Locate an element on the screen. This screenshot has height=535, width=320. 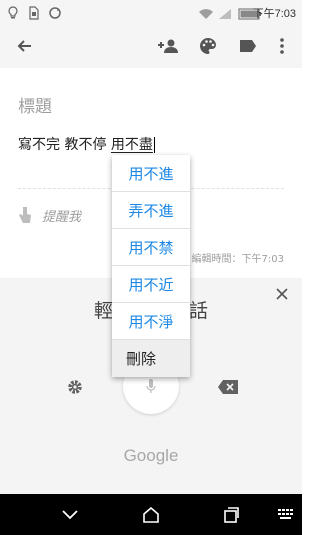
color-palette-button is located at coordinates (208, 46).